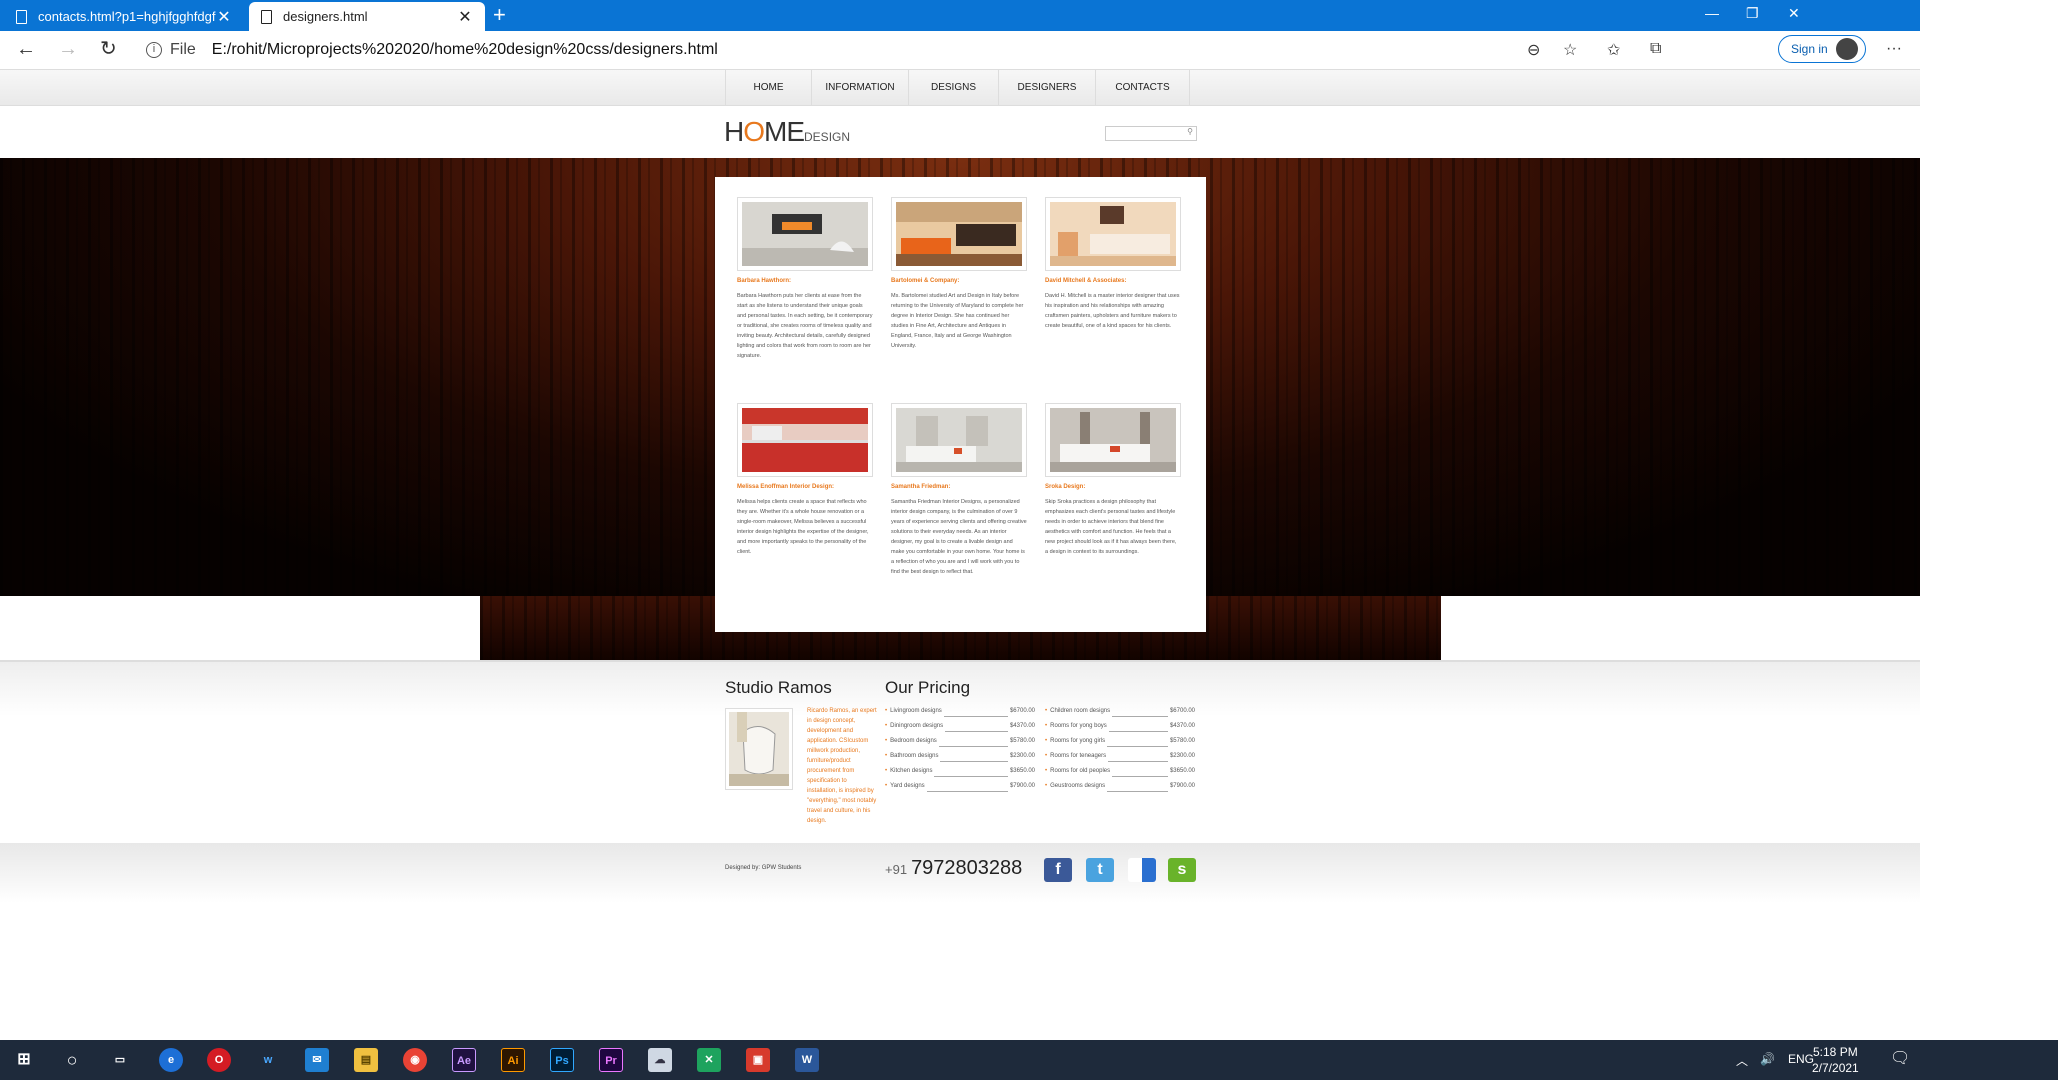 The height and width of the screenshot is (1080, 2058). I want to click on add-favorite-icon: ☆, so click(1570, 50).